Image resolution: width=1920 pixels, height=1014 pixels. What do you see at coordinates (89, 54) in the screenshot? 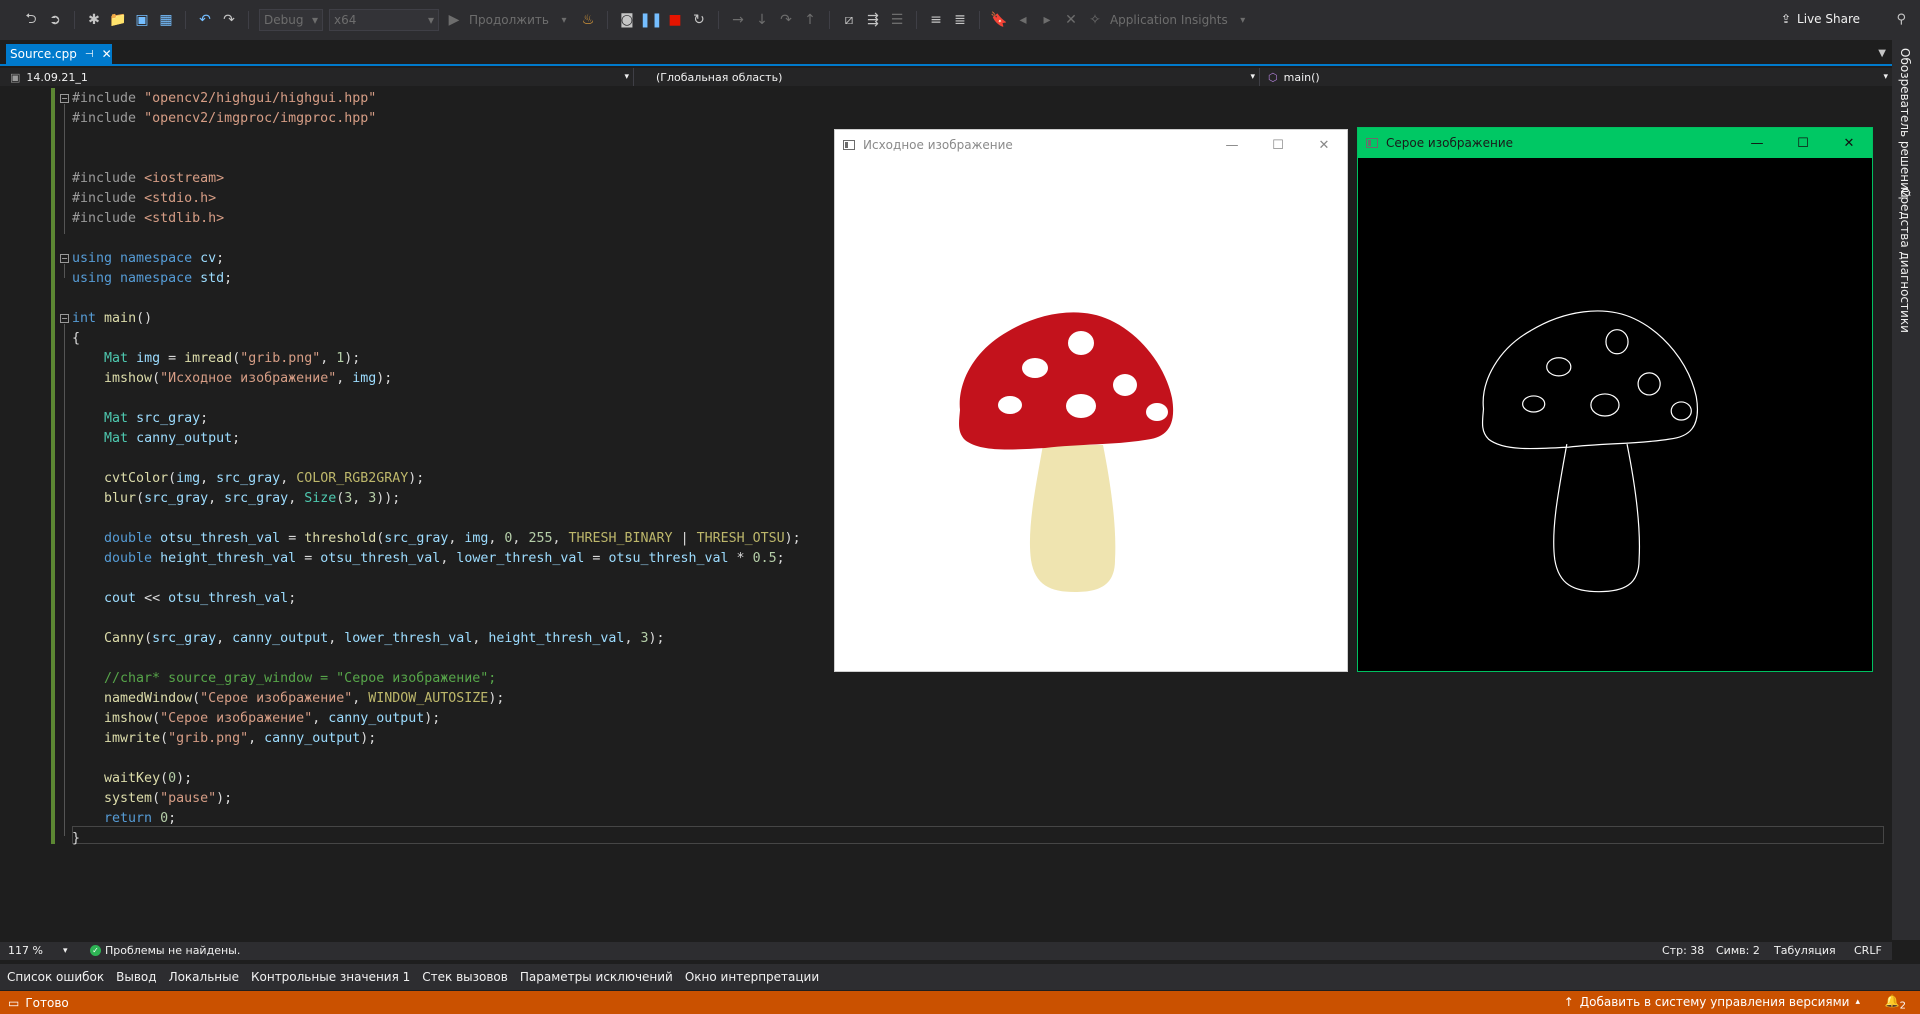
I see `pin-icon: ⊣` at bounding box center [89, 54].